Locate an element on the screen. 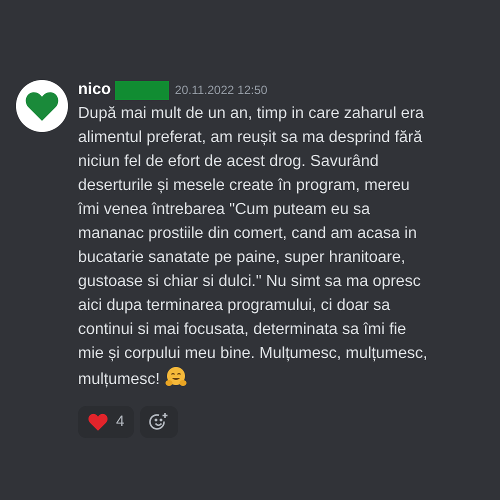 This screenshot has width=500, height=500. hugging-face-icon is located at coordinates (175, 377).